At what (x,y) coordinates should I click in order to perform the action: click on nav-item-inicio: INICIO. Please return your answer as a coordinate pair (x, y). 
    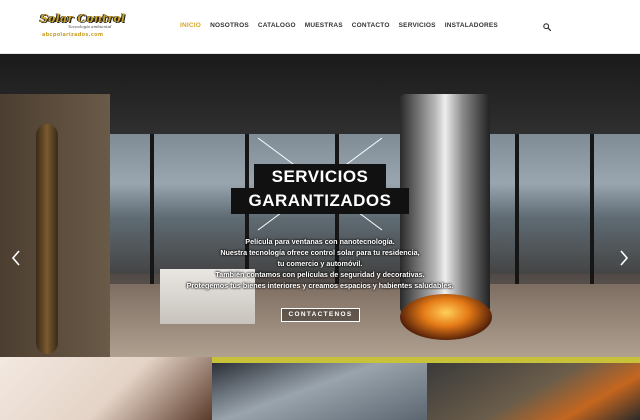
    Looking at the image, I should click on (190, 25).